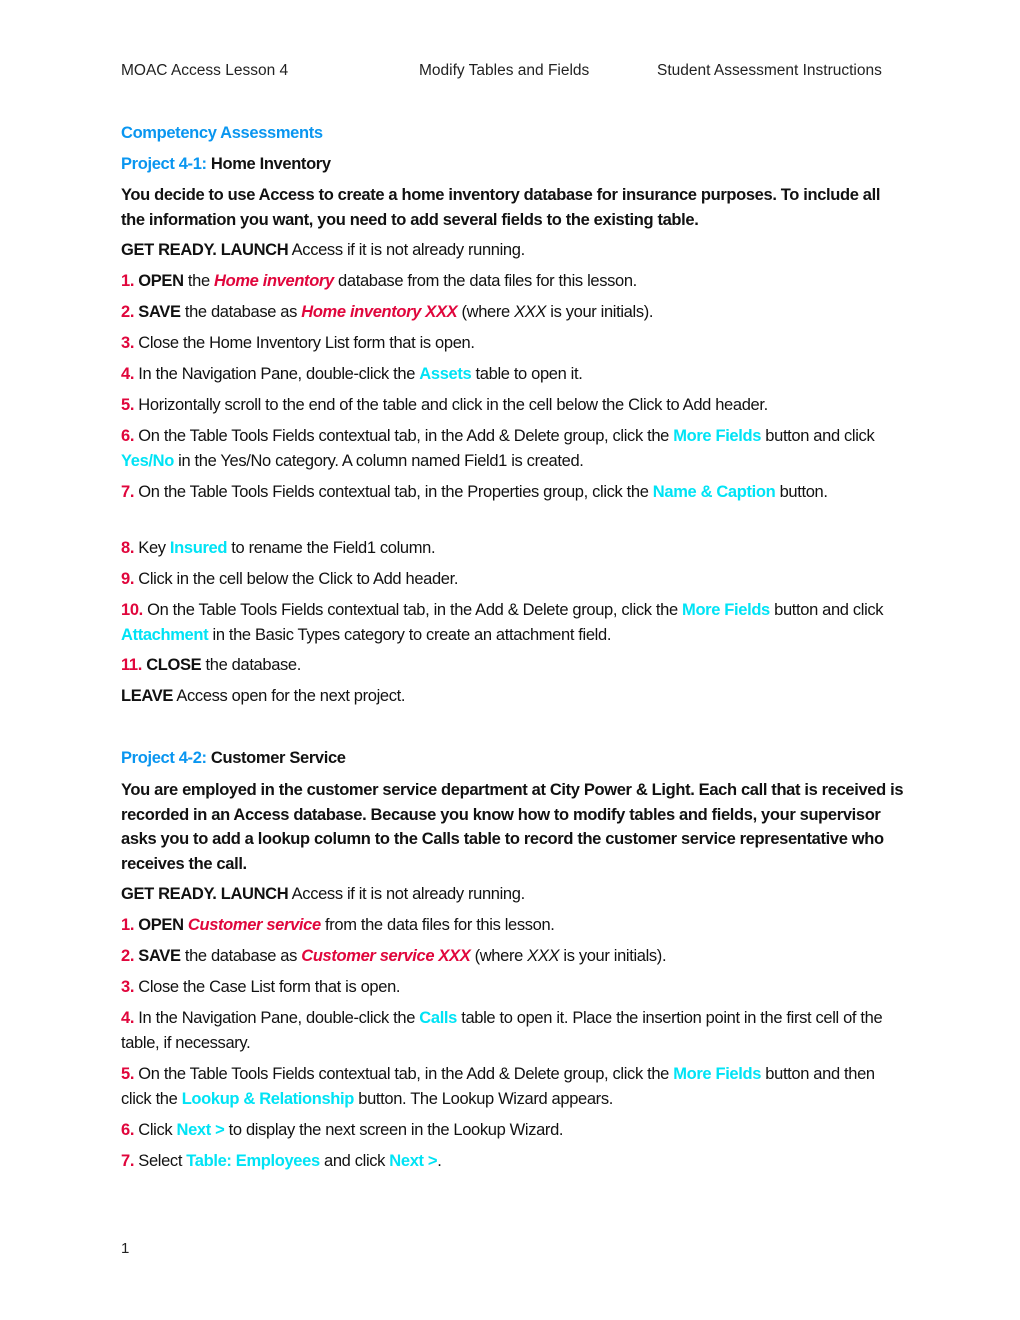 This screenshot has height=1320, width=1020. I want to click on step-text: button., so click(801, 492).